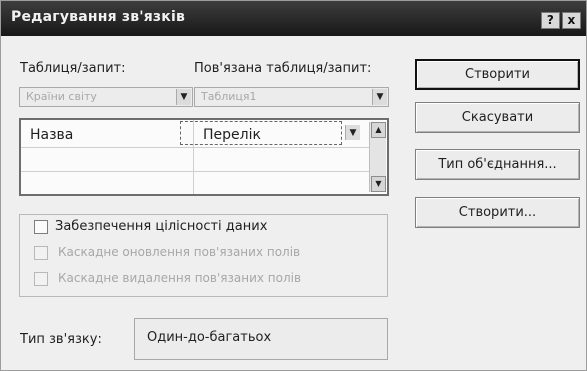  Describe the element at coordinates (41, 227) in the screenshot. I see `enforce-integrity-checkbox` at that location.